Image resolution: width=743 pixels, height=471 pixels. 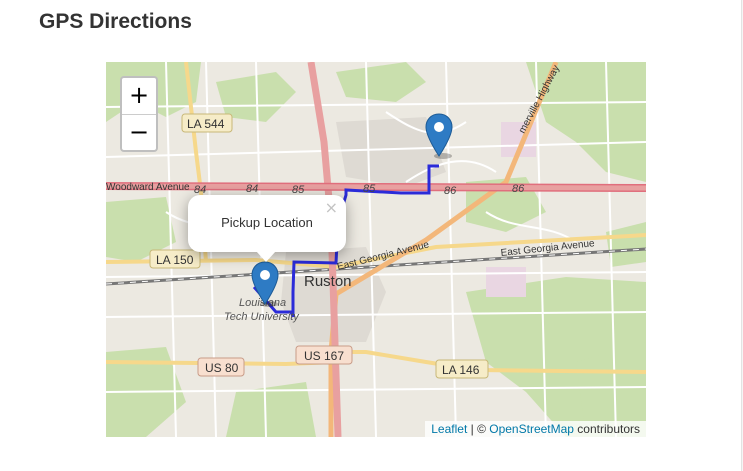 What do you see at coordinates (175, 260) in the screenshot?
I see `label-la150: LA 150` at bounding box center [175, 260].